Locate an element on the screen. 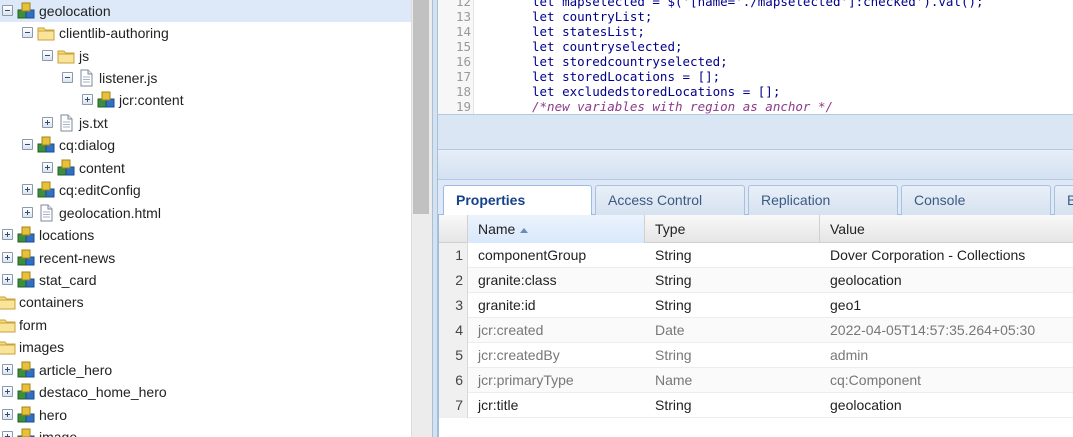  row-number-cell: 2 is located at coordinates (453, 280).